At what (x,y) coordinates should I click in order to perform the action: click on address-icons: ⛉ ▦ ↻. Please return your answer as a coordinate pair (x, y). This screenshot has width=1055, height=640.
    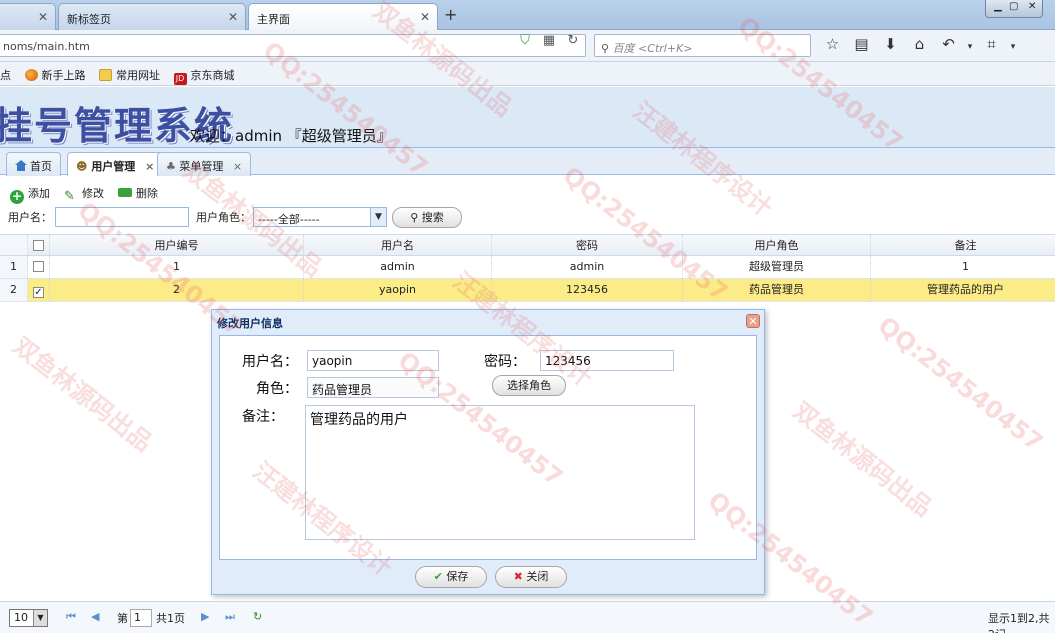
    Looking at the image, I should click on (549, 40).